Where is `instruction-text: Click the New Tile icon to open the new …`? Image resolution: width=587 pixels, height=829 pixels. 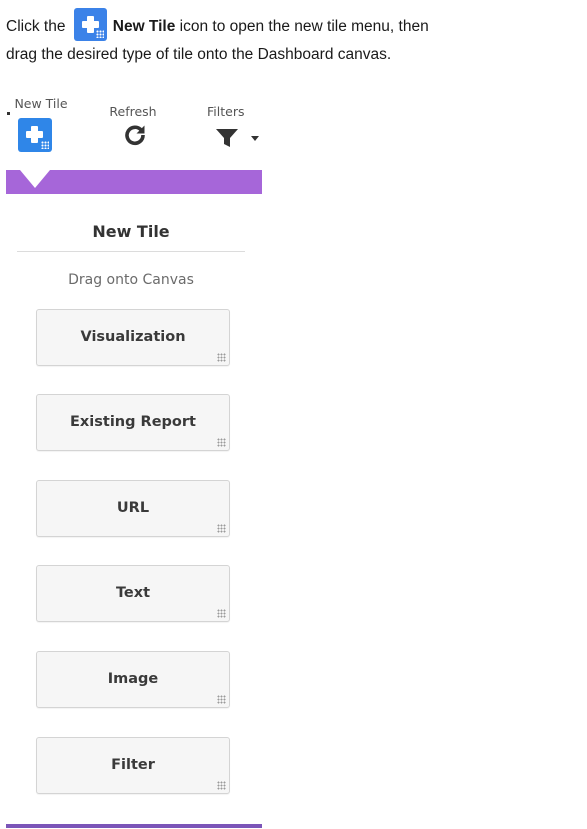 instruction-text: Click the New Tile icon to open the new … is located at coordinates (291, 38).